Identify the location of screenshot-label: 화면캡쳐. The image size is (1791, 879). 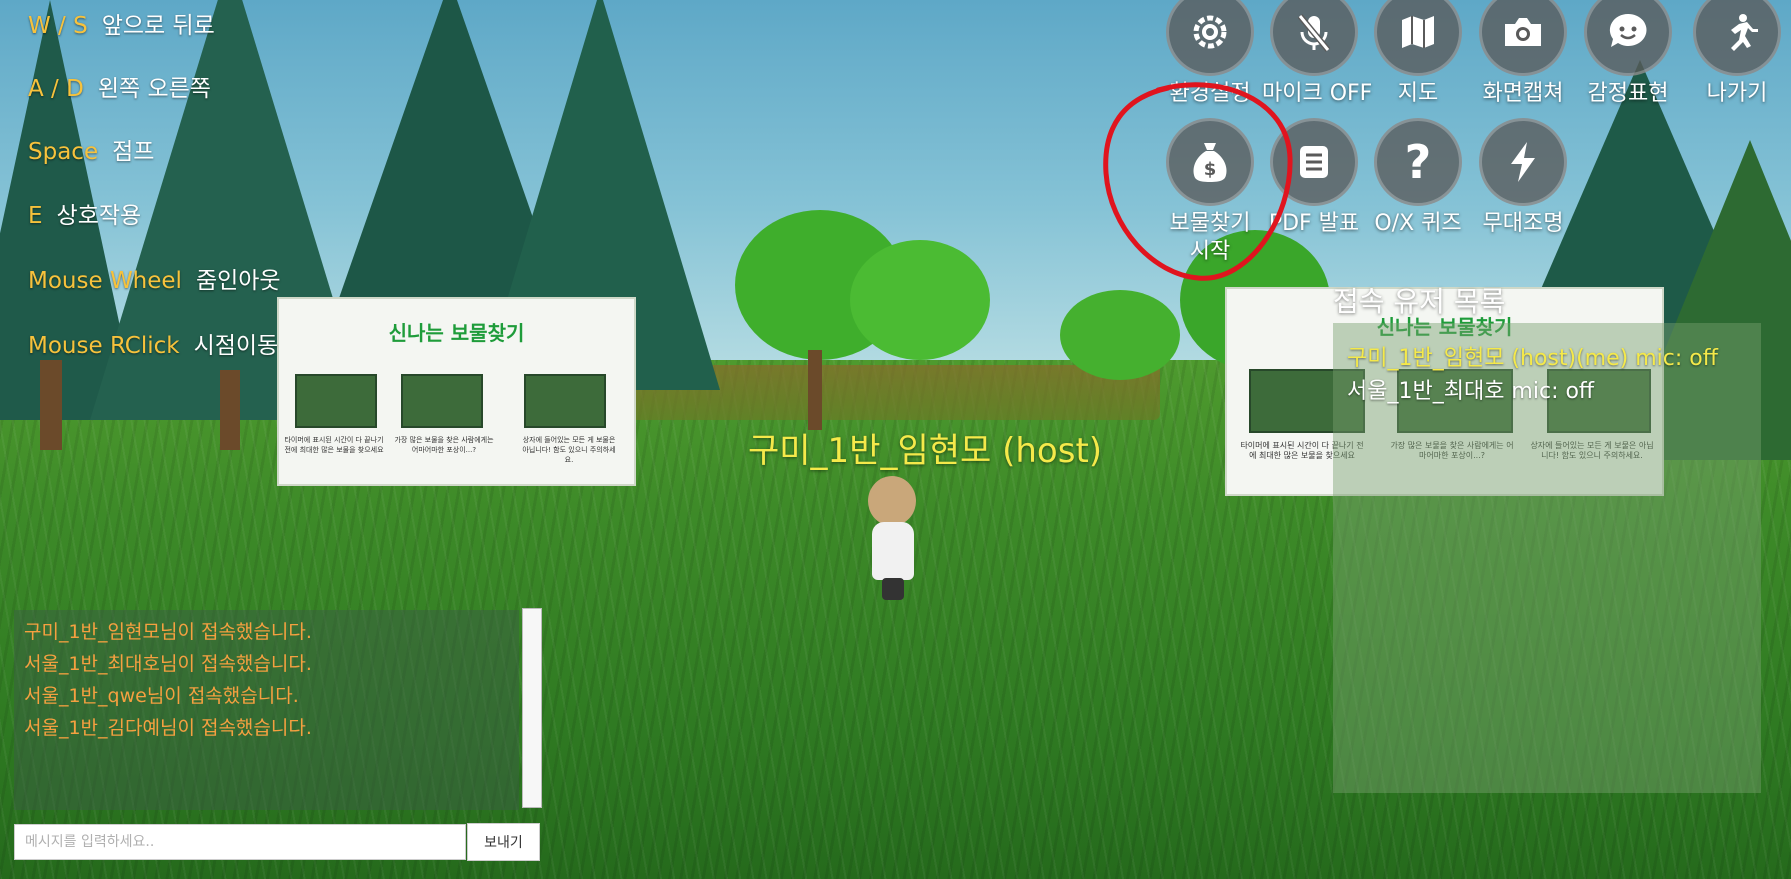
(1523, 93).